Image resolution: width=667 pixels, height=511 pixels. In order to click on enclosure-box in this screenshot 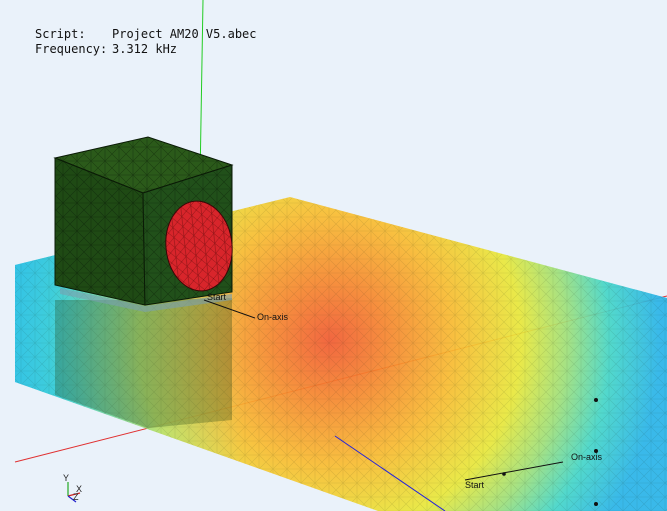, I will do `click(145, 224)`.